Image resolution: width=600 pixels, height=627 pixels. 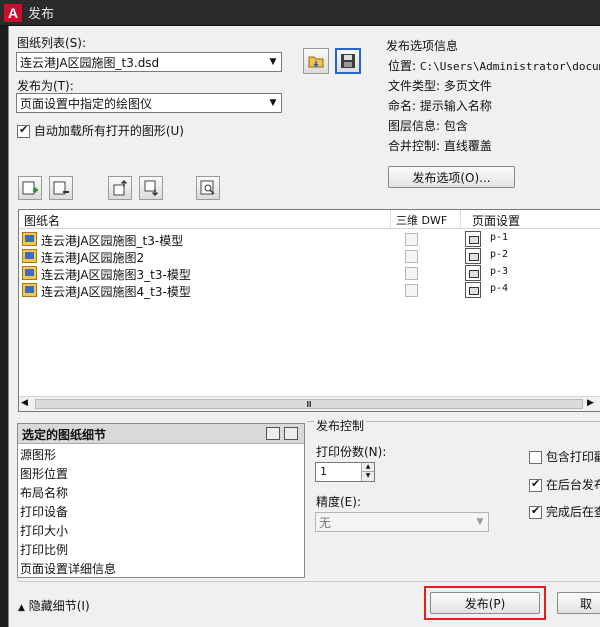 I want to click on detail-item: 打印比例, so click(x=44, y=550).